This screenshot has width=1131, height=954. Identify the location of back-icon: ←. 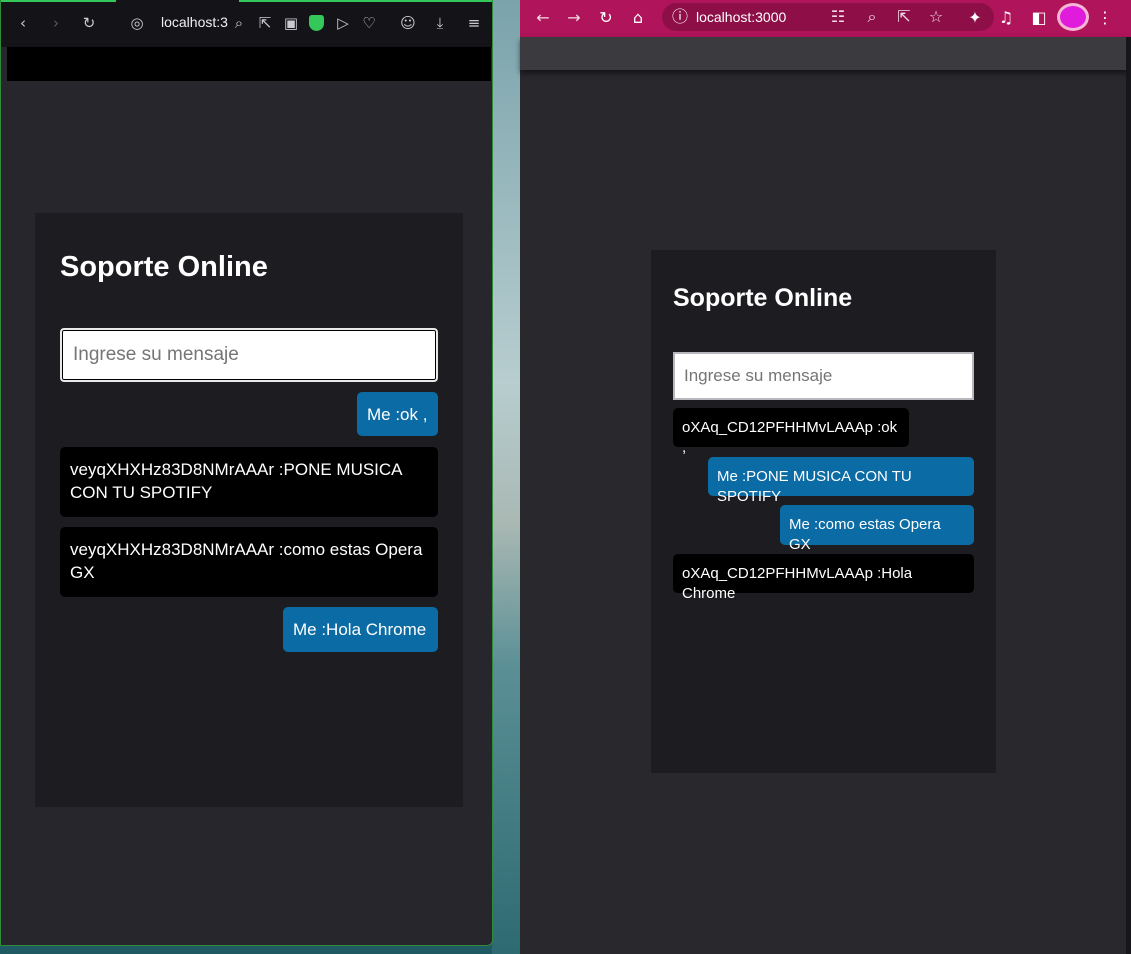
(543, 18).